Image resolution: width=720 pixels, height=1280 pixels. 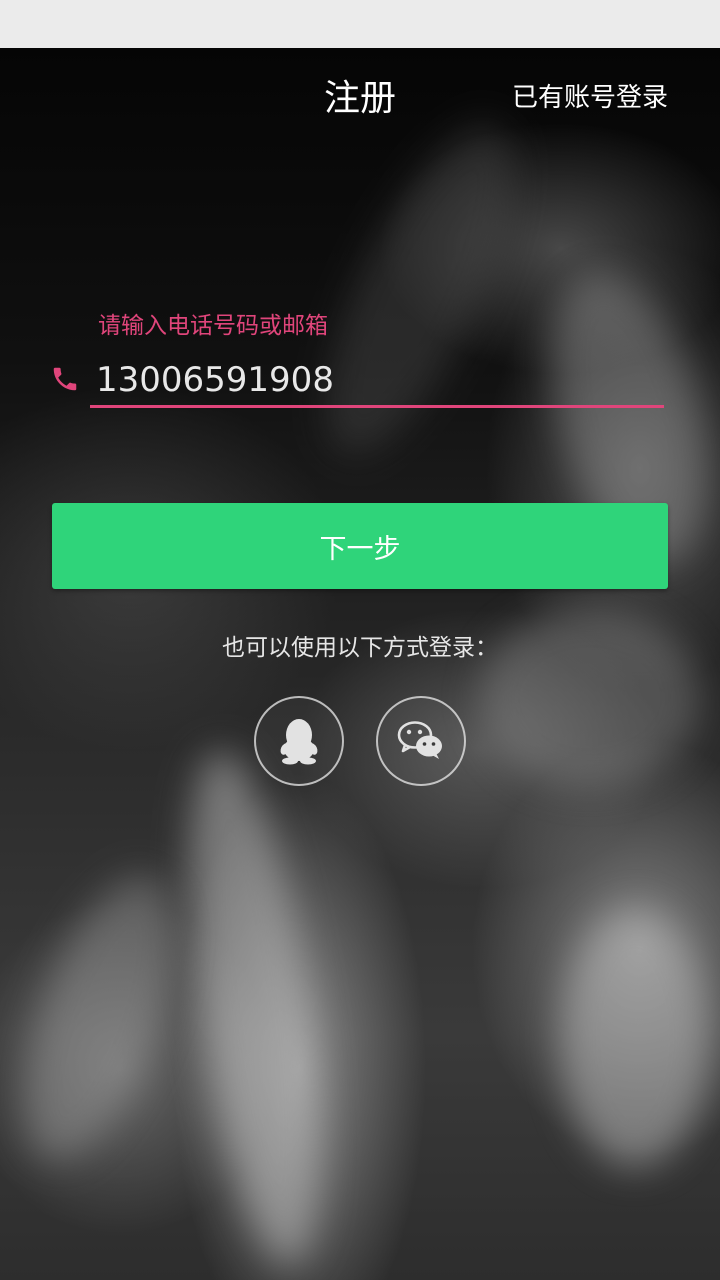 What do you see at coordinates (380, 380) in the screenshot?
I see `phone-input` at bounding box center [380, 380].